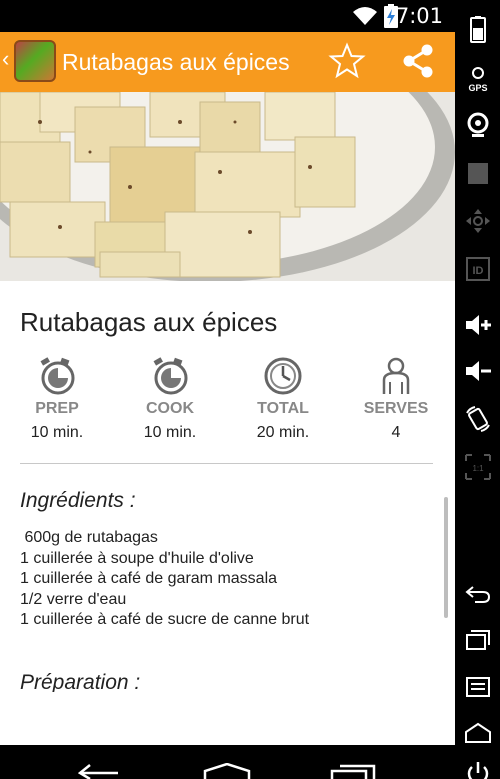 This screenshot has height=779, width=500. Describe the element at coordinates (478, 419) in the screenshot. I see `rotate-icon` at that location.